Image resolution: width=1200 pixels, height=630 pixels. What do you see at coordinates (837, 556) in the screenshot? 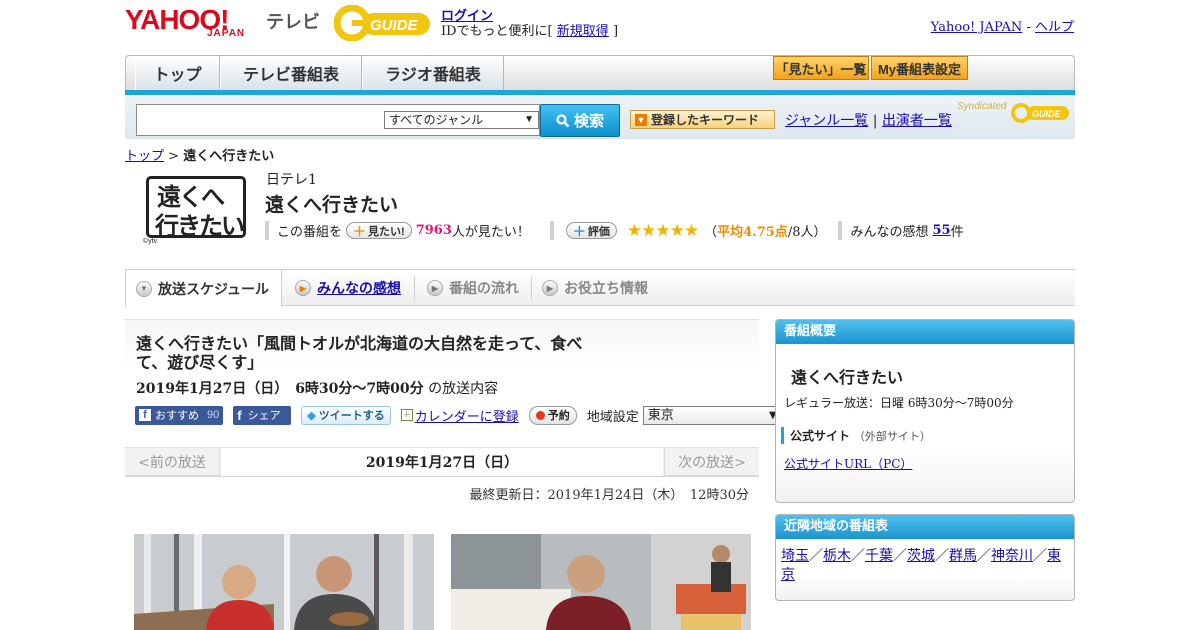
I see `region-link-tochigi: 栃木` at bounding box center [837, 556].